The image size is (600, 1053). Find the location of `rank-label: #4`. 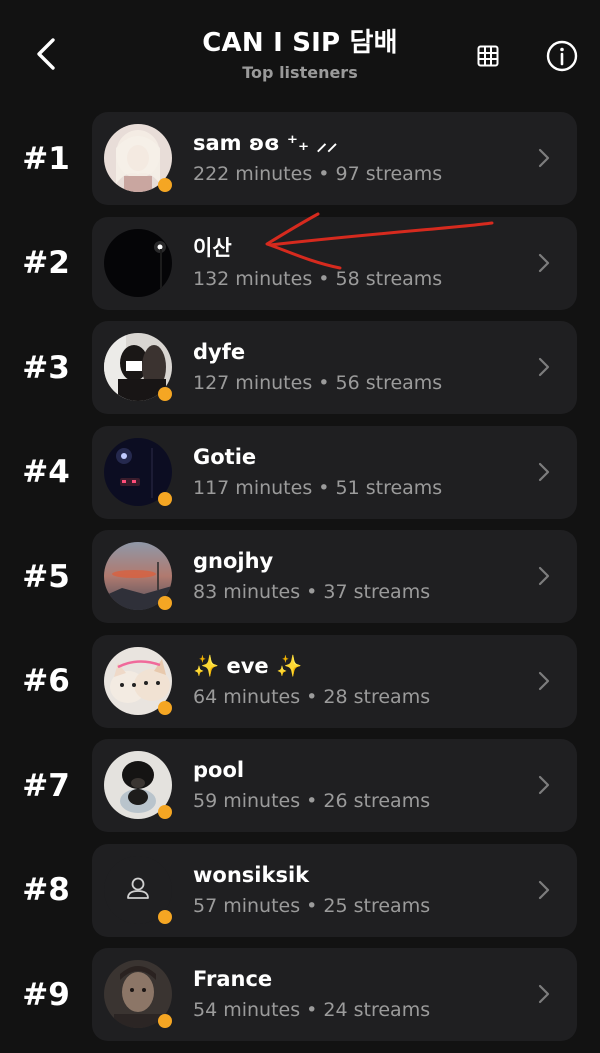

rank-label: #4 is located at coordinates (46, 472).